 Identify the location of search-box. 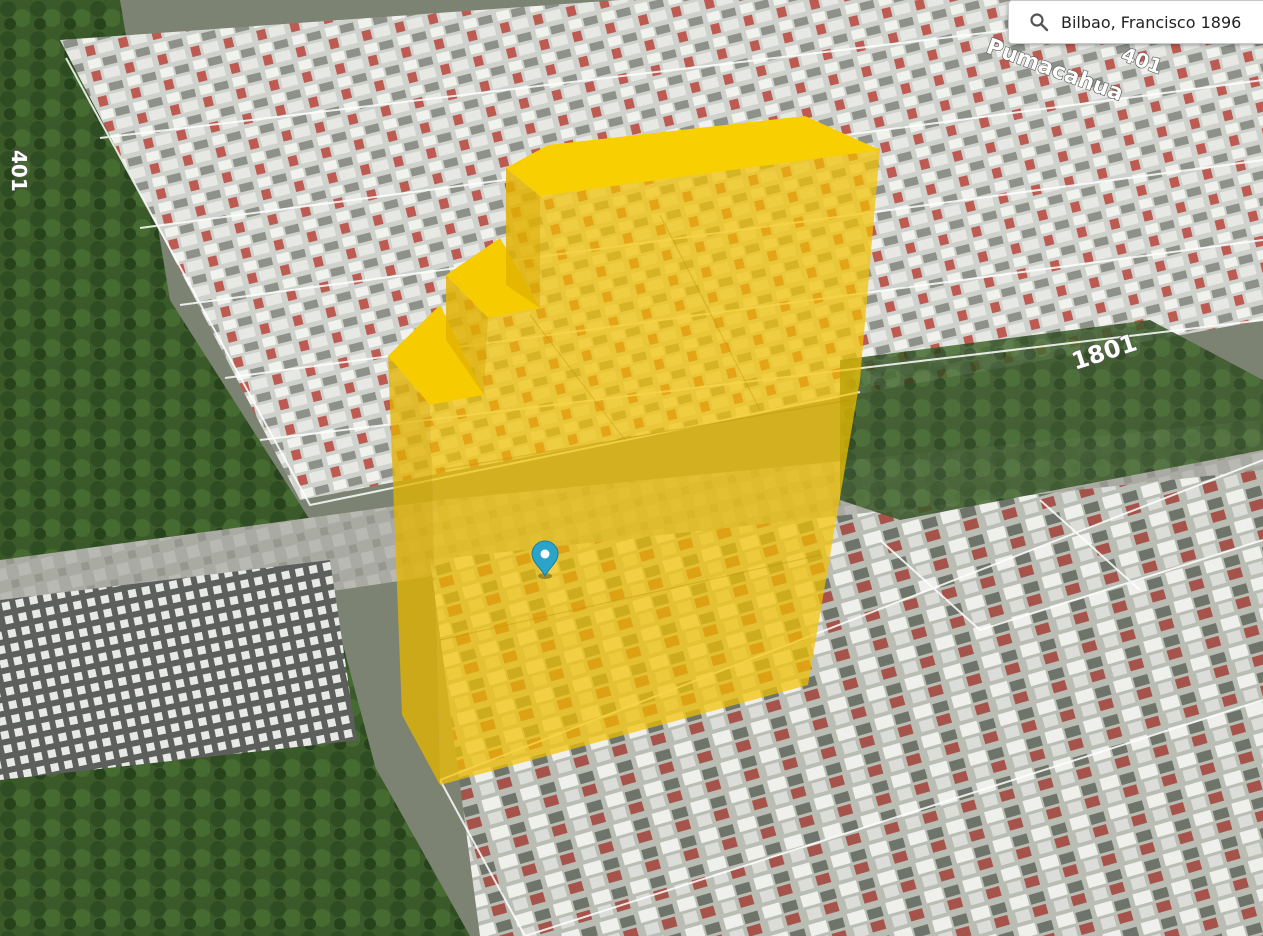
(1135, 22).